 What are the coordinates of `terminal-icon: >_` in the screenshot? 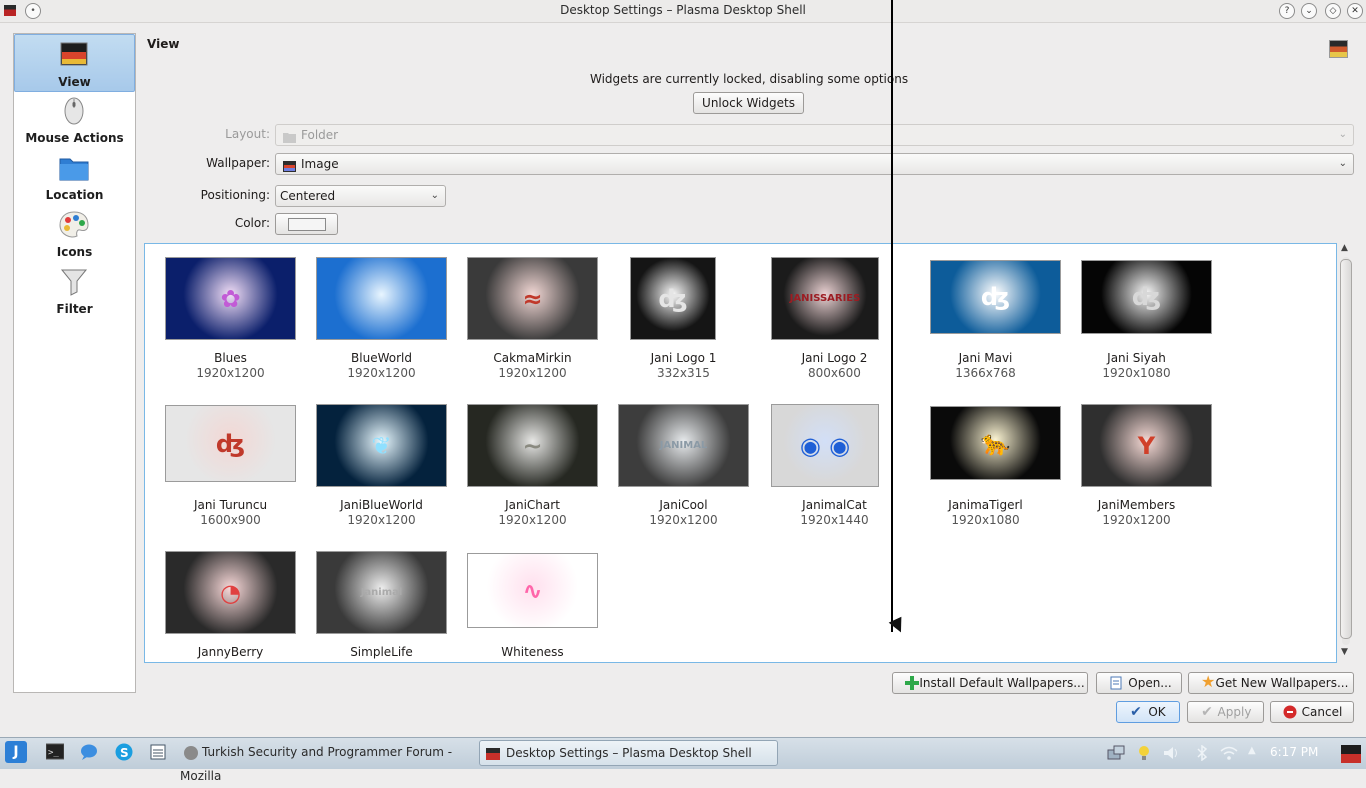 It's located at (55, 752).